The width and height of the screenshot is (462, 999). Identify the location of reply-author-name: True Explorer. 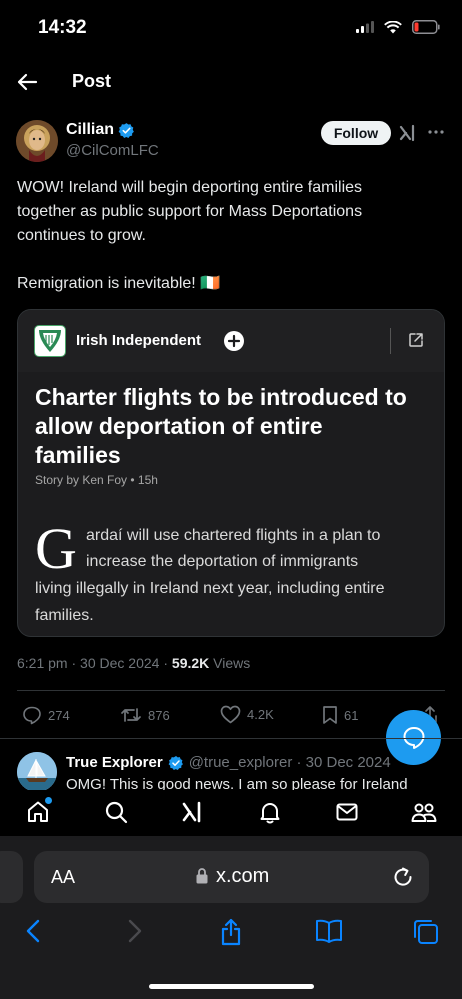
(114, 762).